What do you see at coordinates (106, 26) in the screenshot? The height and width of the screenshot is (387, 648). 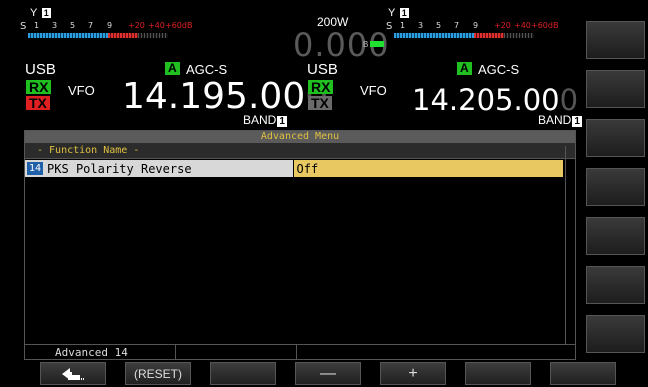 I see `left-s-meter-scale: S 1 3 5 7 9 +20 +40 +60dB` at bounding box center [106, 26].